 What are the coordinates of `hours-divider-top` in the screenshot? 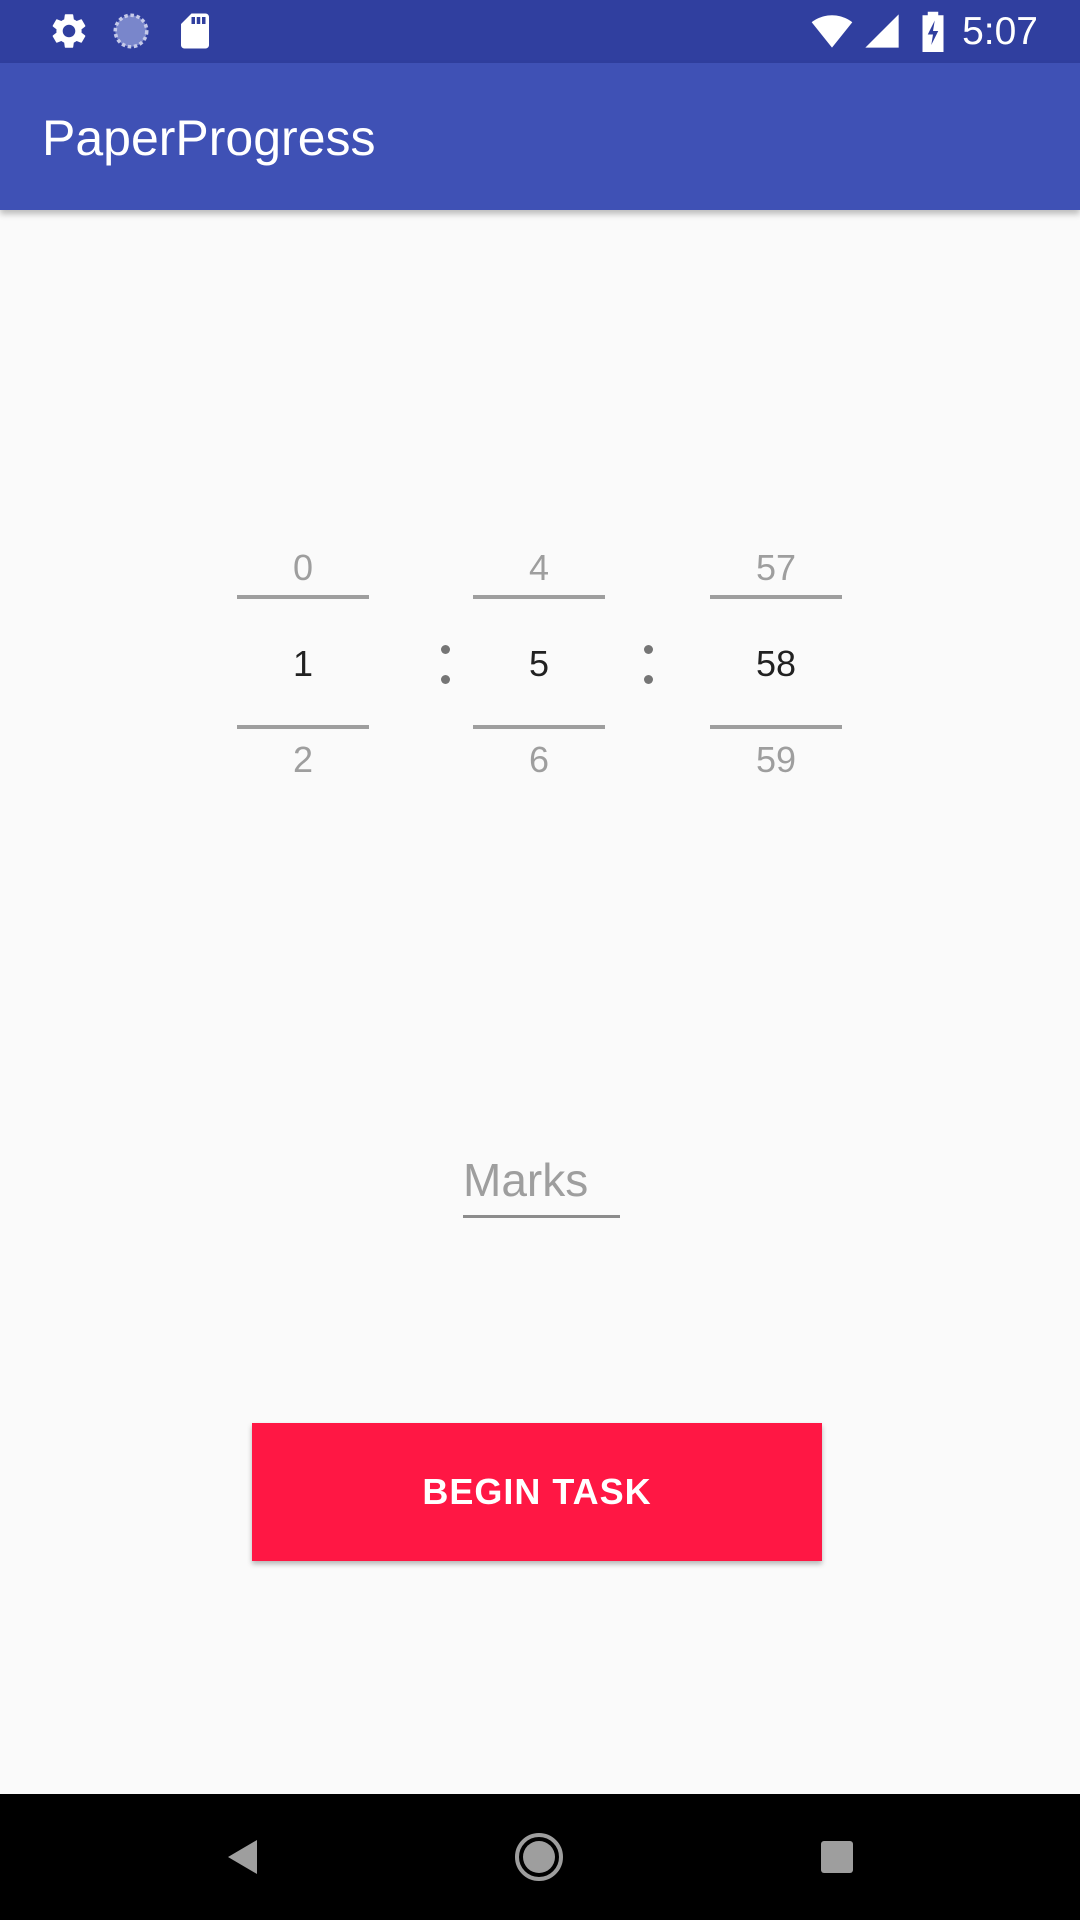 It's located at (303, 597).